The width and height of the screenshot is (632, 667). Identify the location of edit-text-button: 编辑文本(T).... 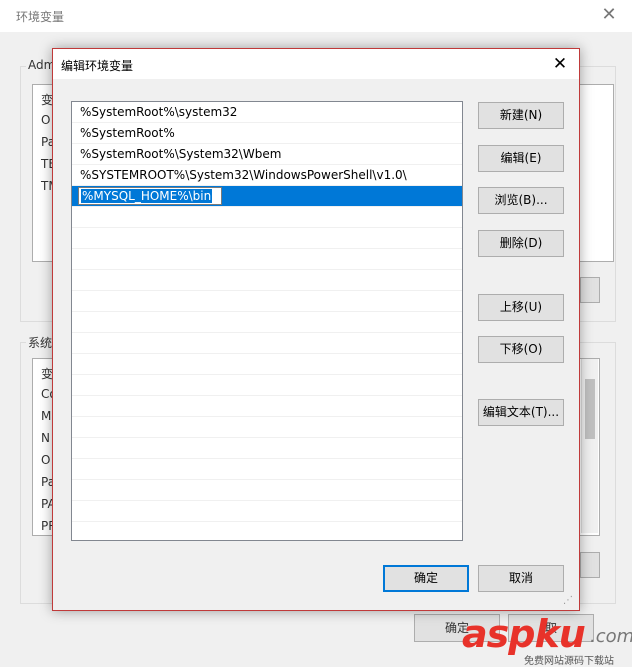
(521, 412).